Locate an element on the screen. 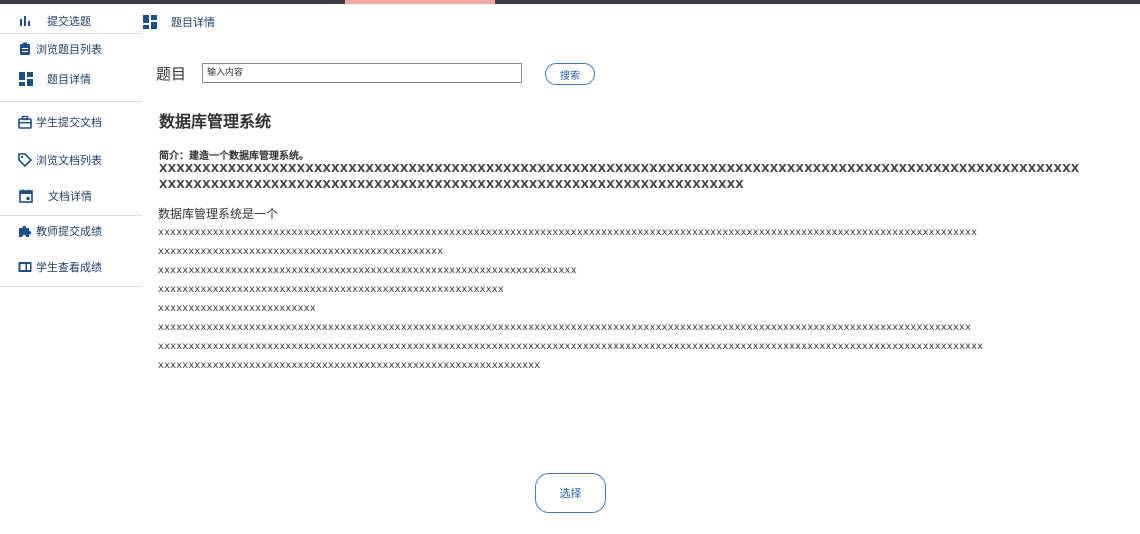 The image size is (1140, 534). sidebar-item-student-view-grade: 学生查看成绩 is located at coordinates (71, 267).